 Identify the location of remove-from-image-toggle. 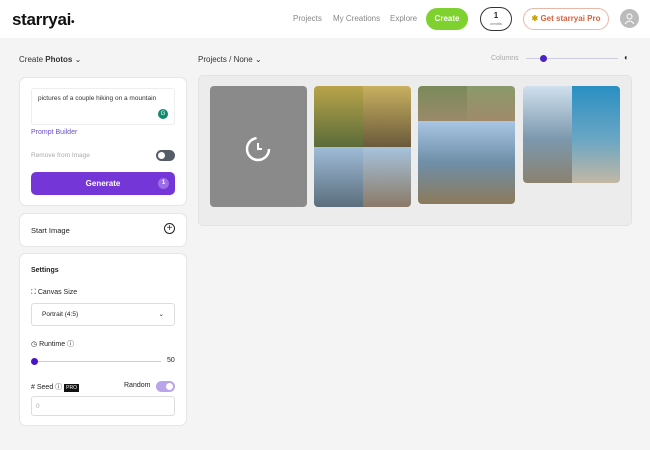
(165, 155).